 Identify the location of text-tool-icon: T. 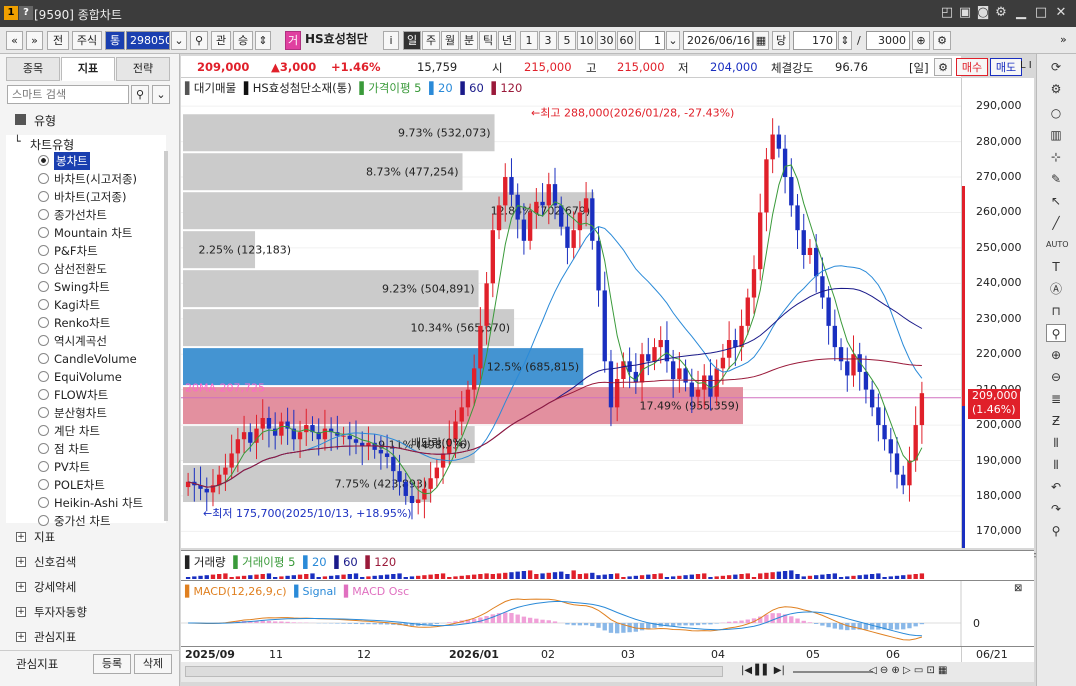
(1056, 267).